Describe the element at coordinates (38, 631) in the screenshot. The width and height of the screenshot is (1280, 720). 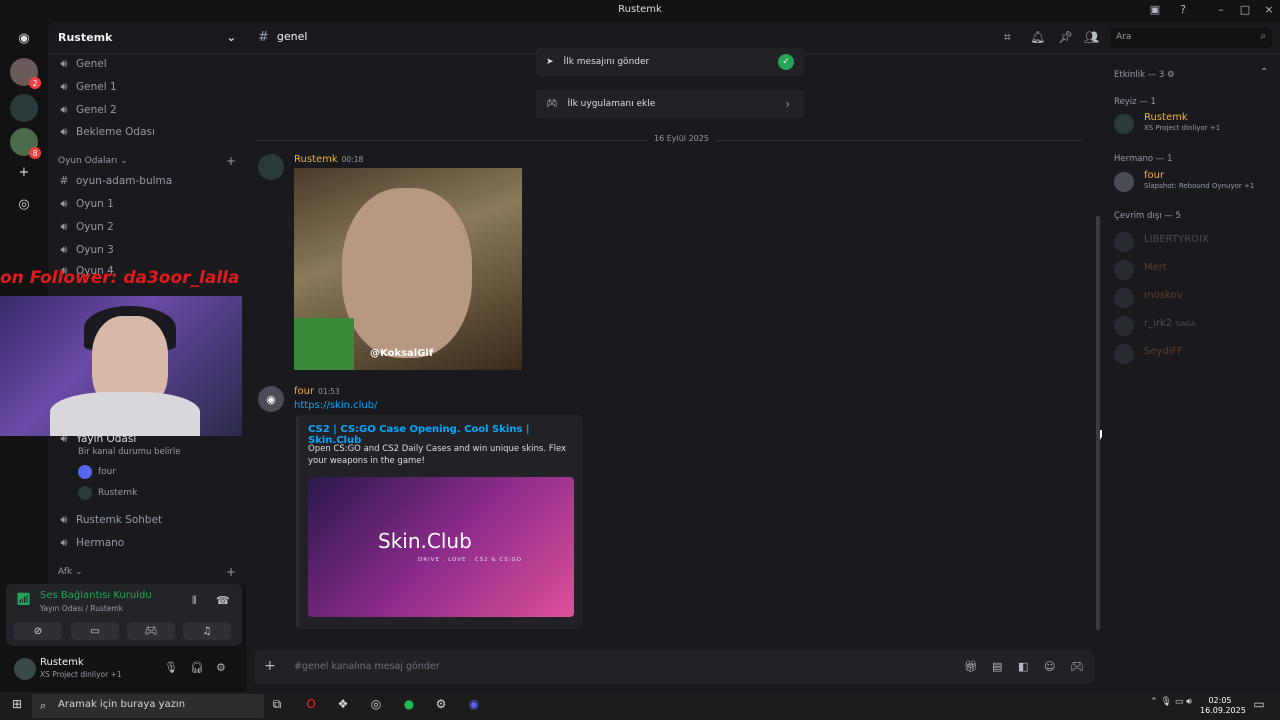
I see `camera-off-button: ⊘` at that location.